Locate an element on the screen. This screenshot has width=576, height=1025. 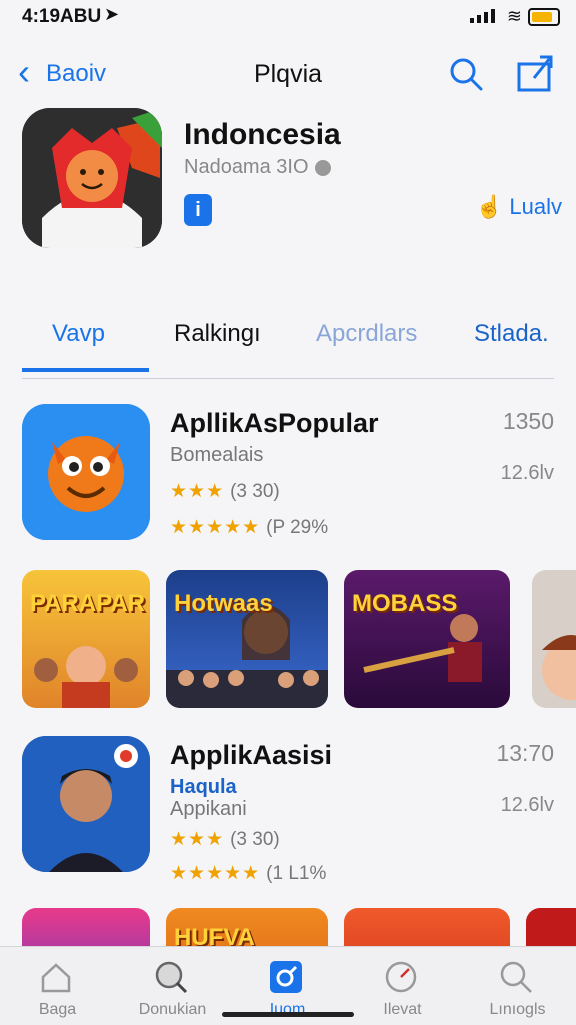
item-rating-percent: (1 L1% is located at coordinates (296, 873).